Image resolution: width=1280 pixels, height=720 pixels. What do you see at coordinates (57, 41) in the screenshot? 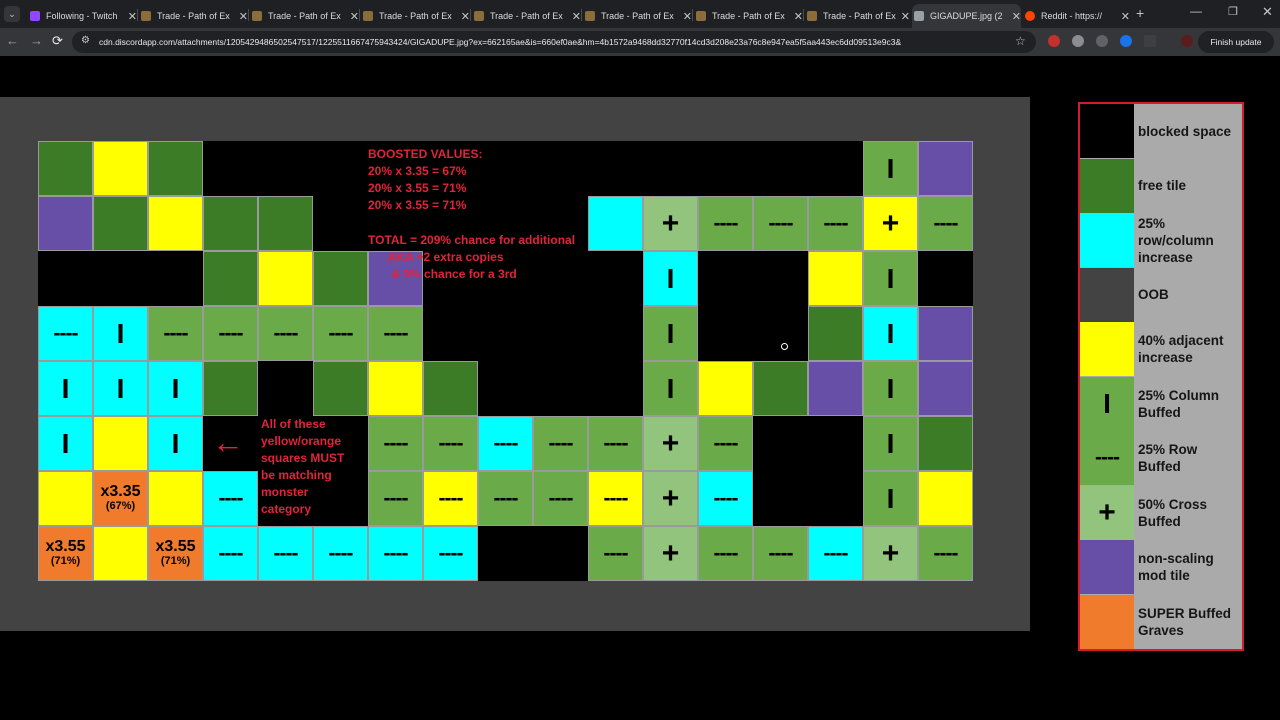
I see `reload-icon: ⟳` at bounding box center [57, 41].